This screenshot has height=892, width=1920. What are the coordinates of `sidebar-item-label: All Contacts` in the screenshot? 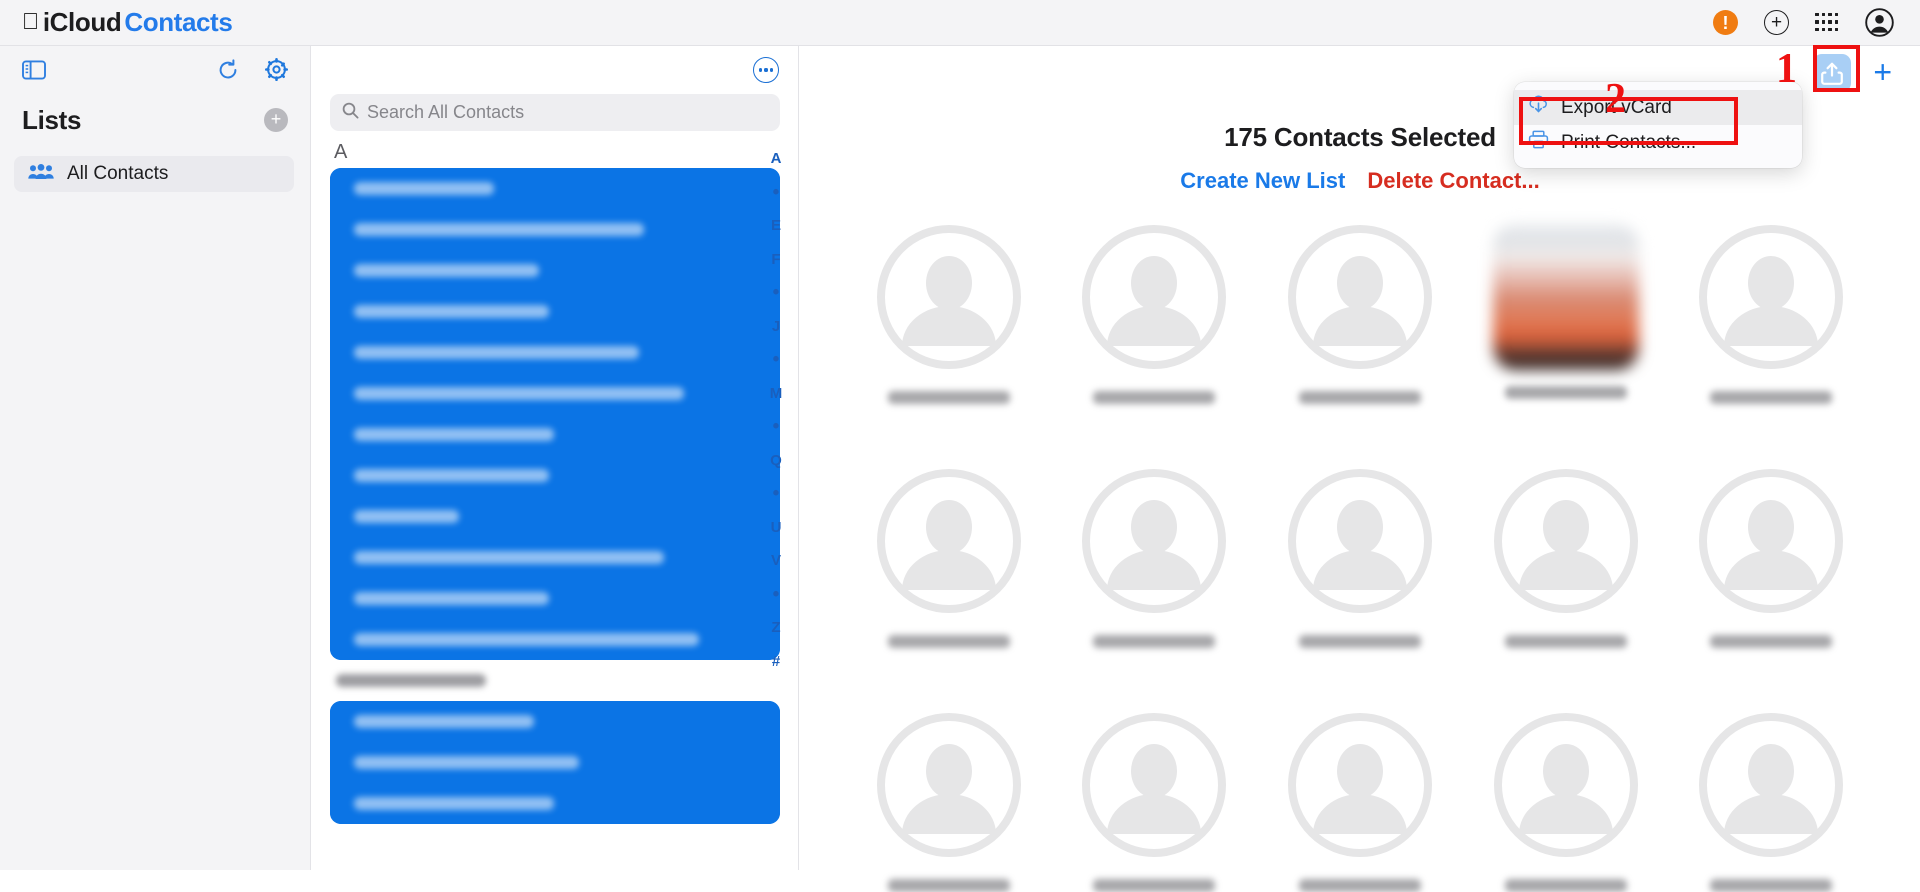 It's located at (118, 173).